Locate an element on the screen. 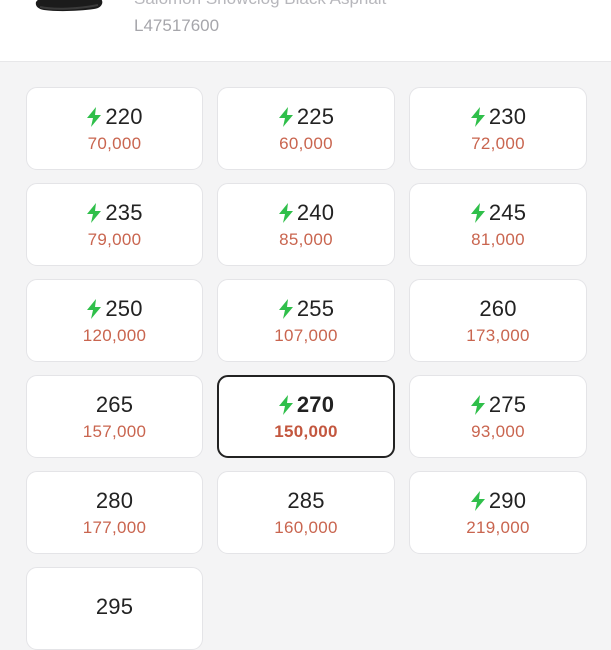  size-price: 219,000 is located at coordinates (498, 527).